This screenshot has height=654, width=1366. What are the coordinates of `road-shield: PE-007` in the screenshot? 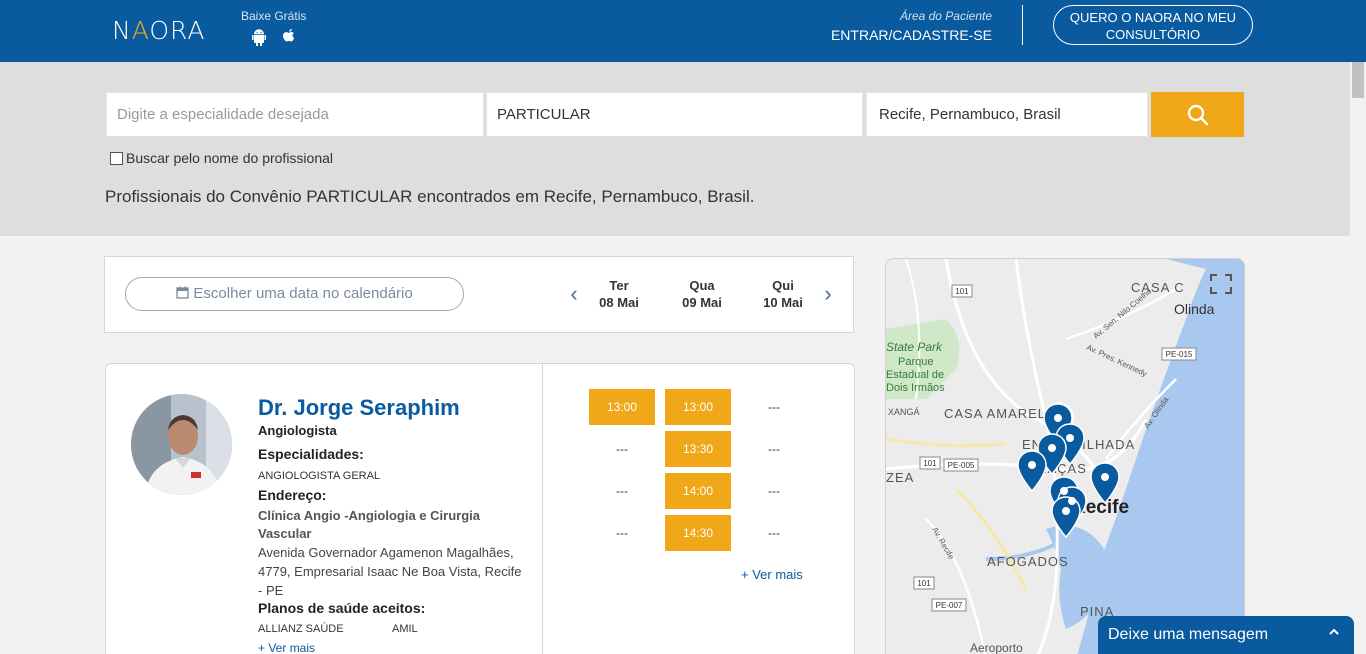 It's located at (949, 605).